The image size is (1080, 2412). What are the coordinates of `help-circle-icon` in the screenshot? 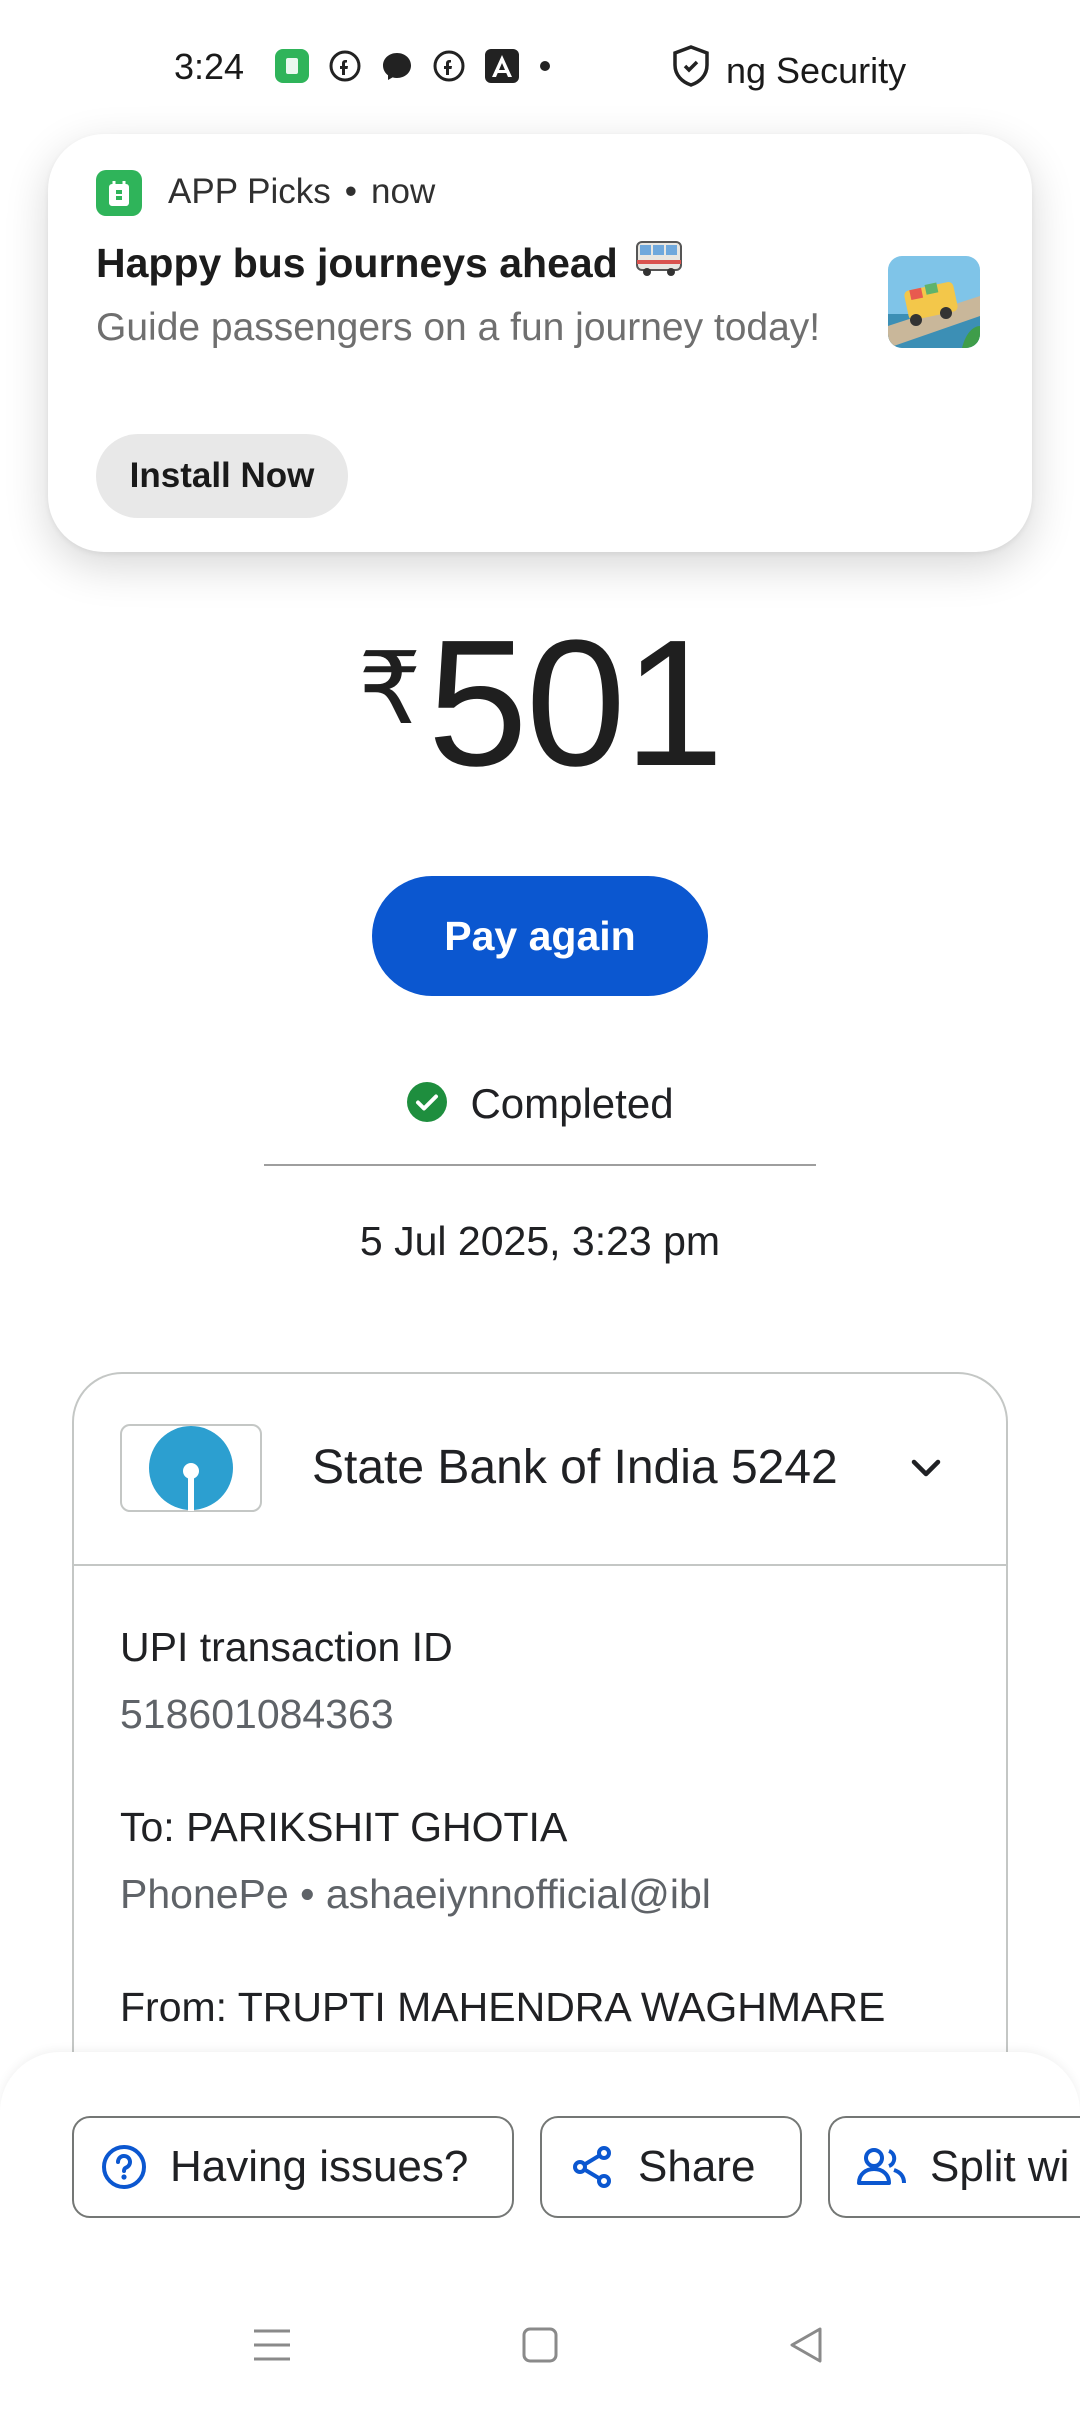 It's located at (124, 2167).